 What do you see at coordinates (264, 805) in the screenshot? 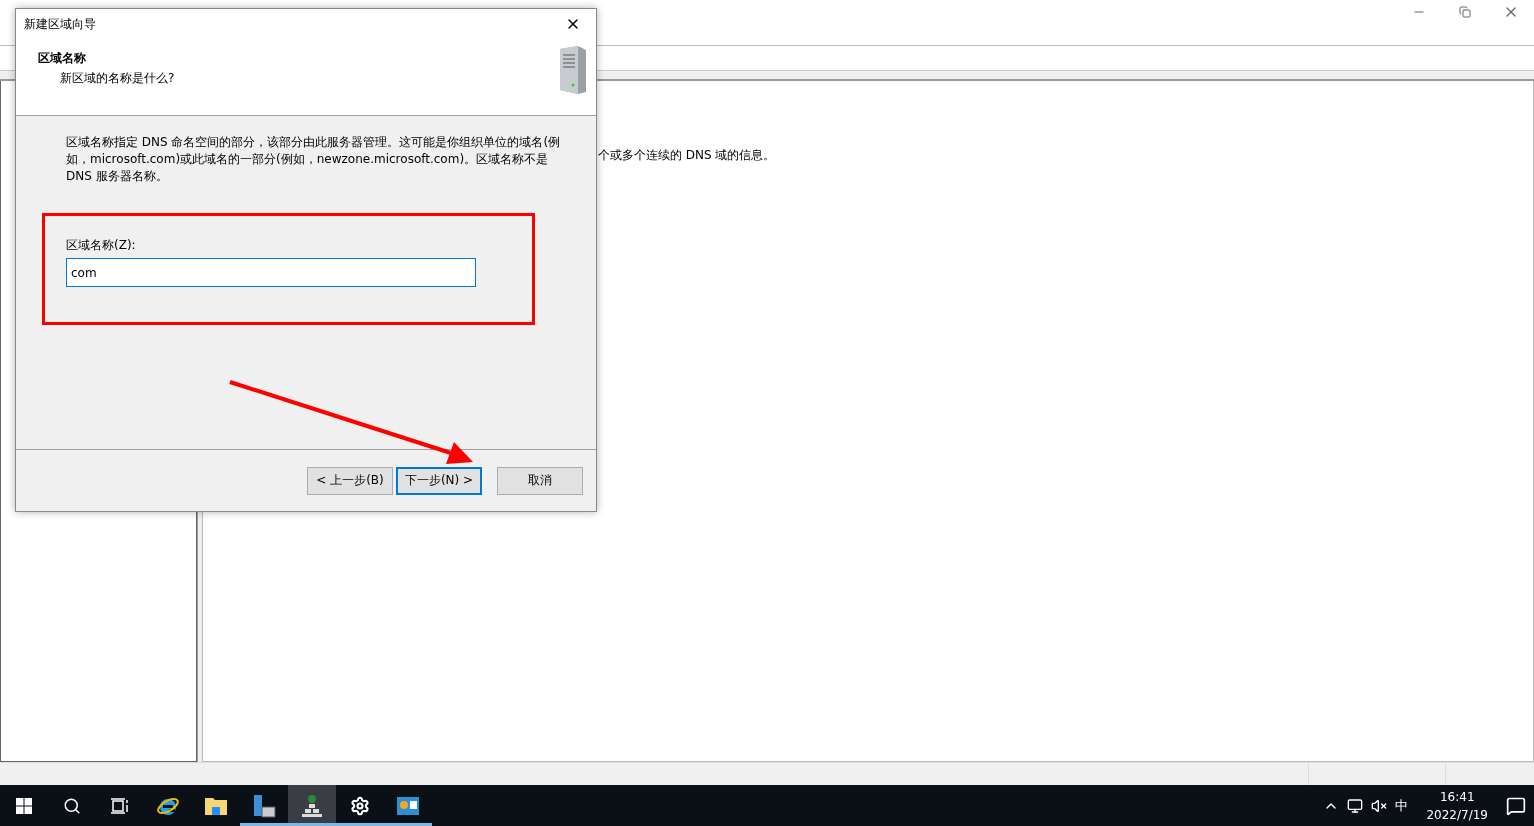
I see `server-briefcase-icon` at bounding box center [264, 805].